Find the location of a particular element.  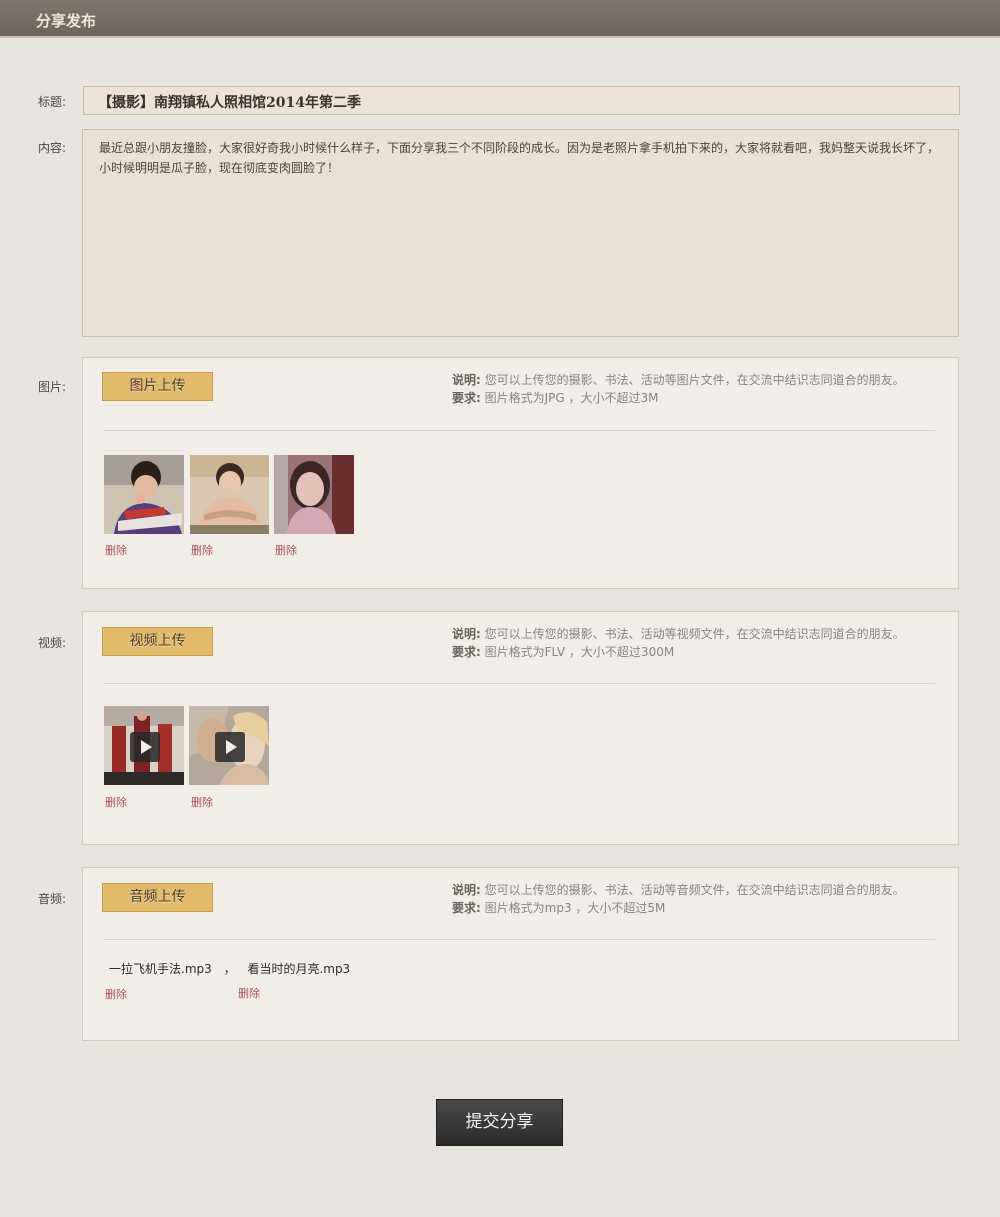

audio-label: 音频: is located at coordinates (52, 899).